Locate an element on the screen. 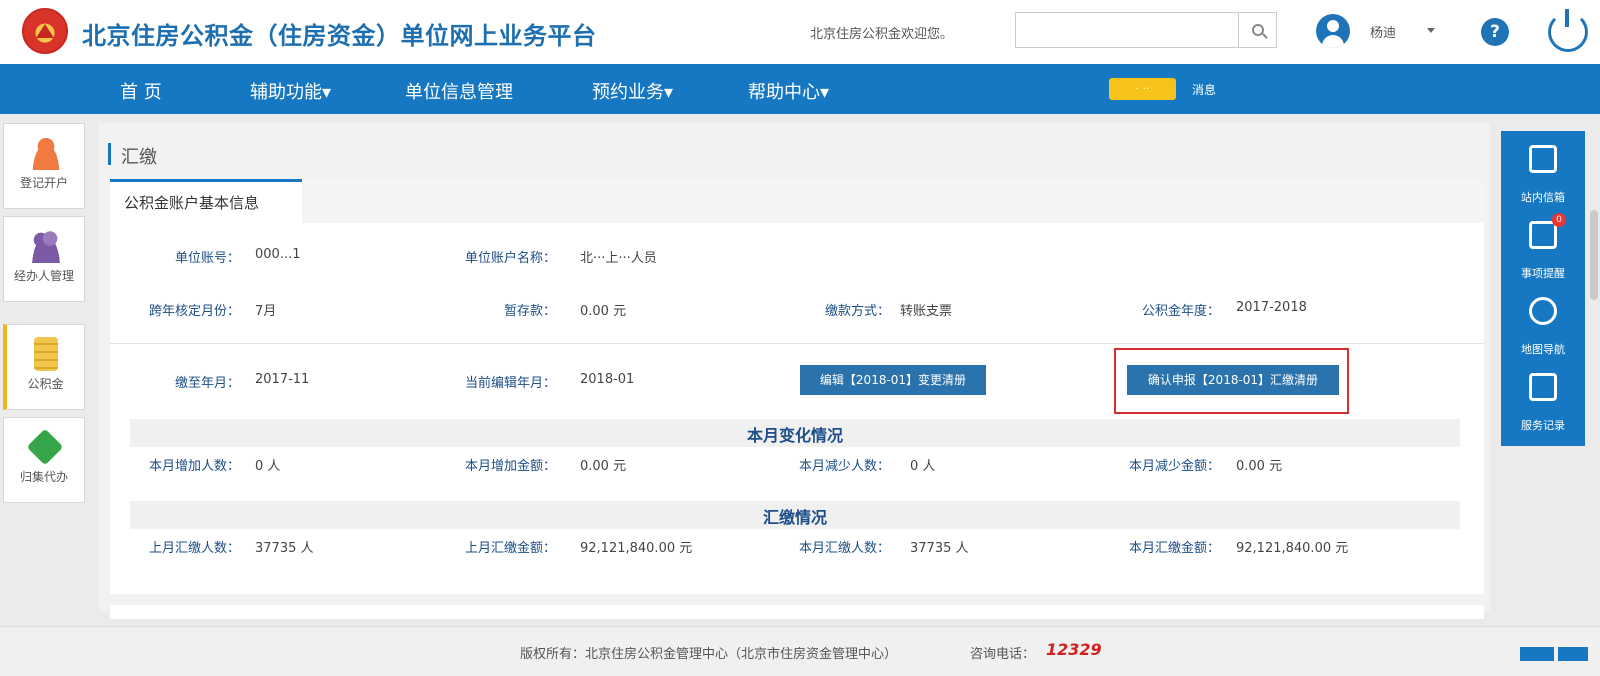 This screenshot has width=1600, height=676. main-nav: 首 页 辅助功能▾ 单位信息管理 预约业务▾ 帮助中心▾ · ·· 消息 is located at coordinates (800, 89).